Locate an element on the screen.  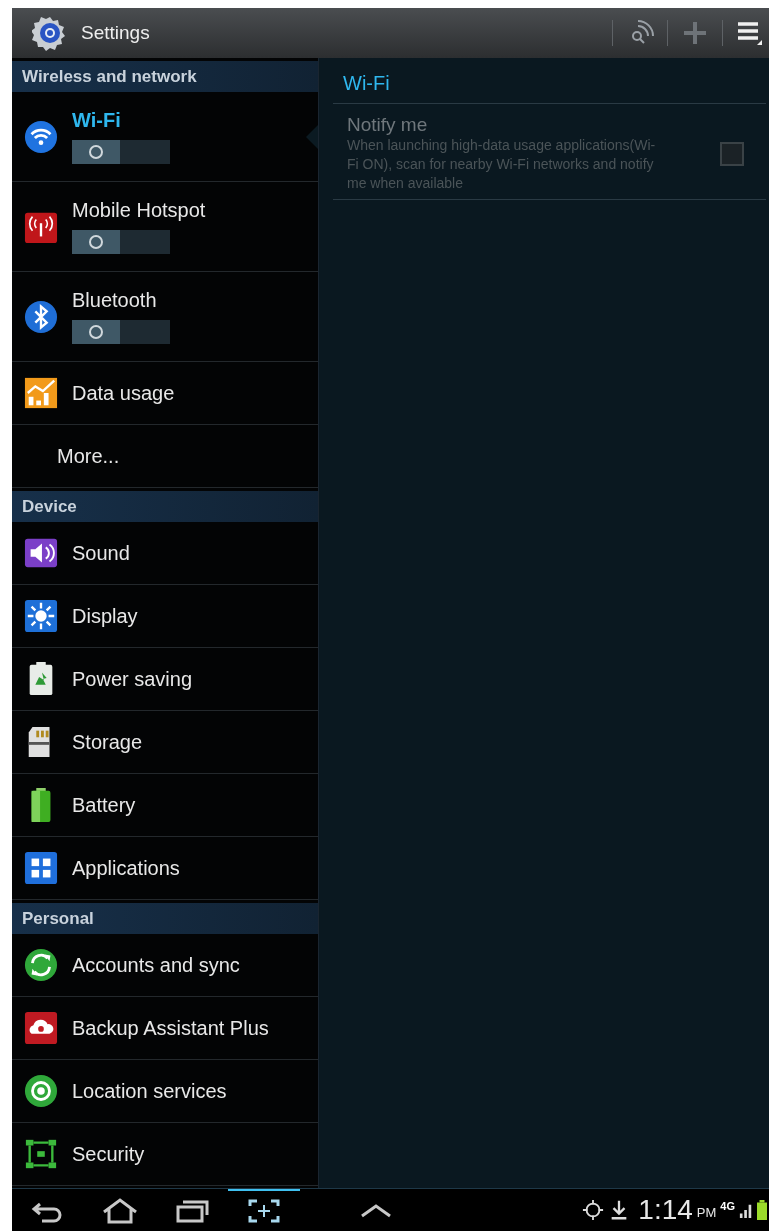
settings-item: Mobile Hotspot is located at coordinates (165, 227).